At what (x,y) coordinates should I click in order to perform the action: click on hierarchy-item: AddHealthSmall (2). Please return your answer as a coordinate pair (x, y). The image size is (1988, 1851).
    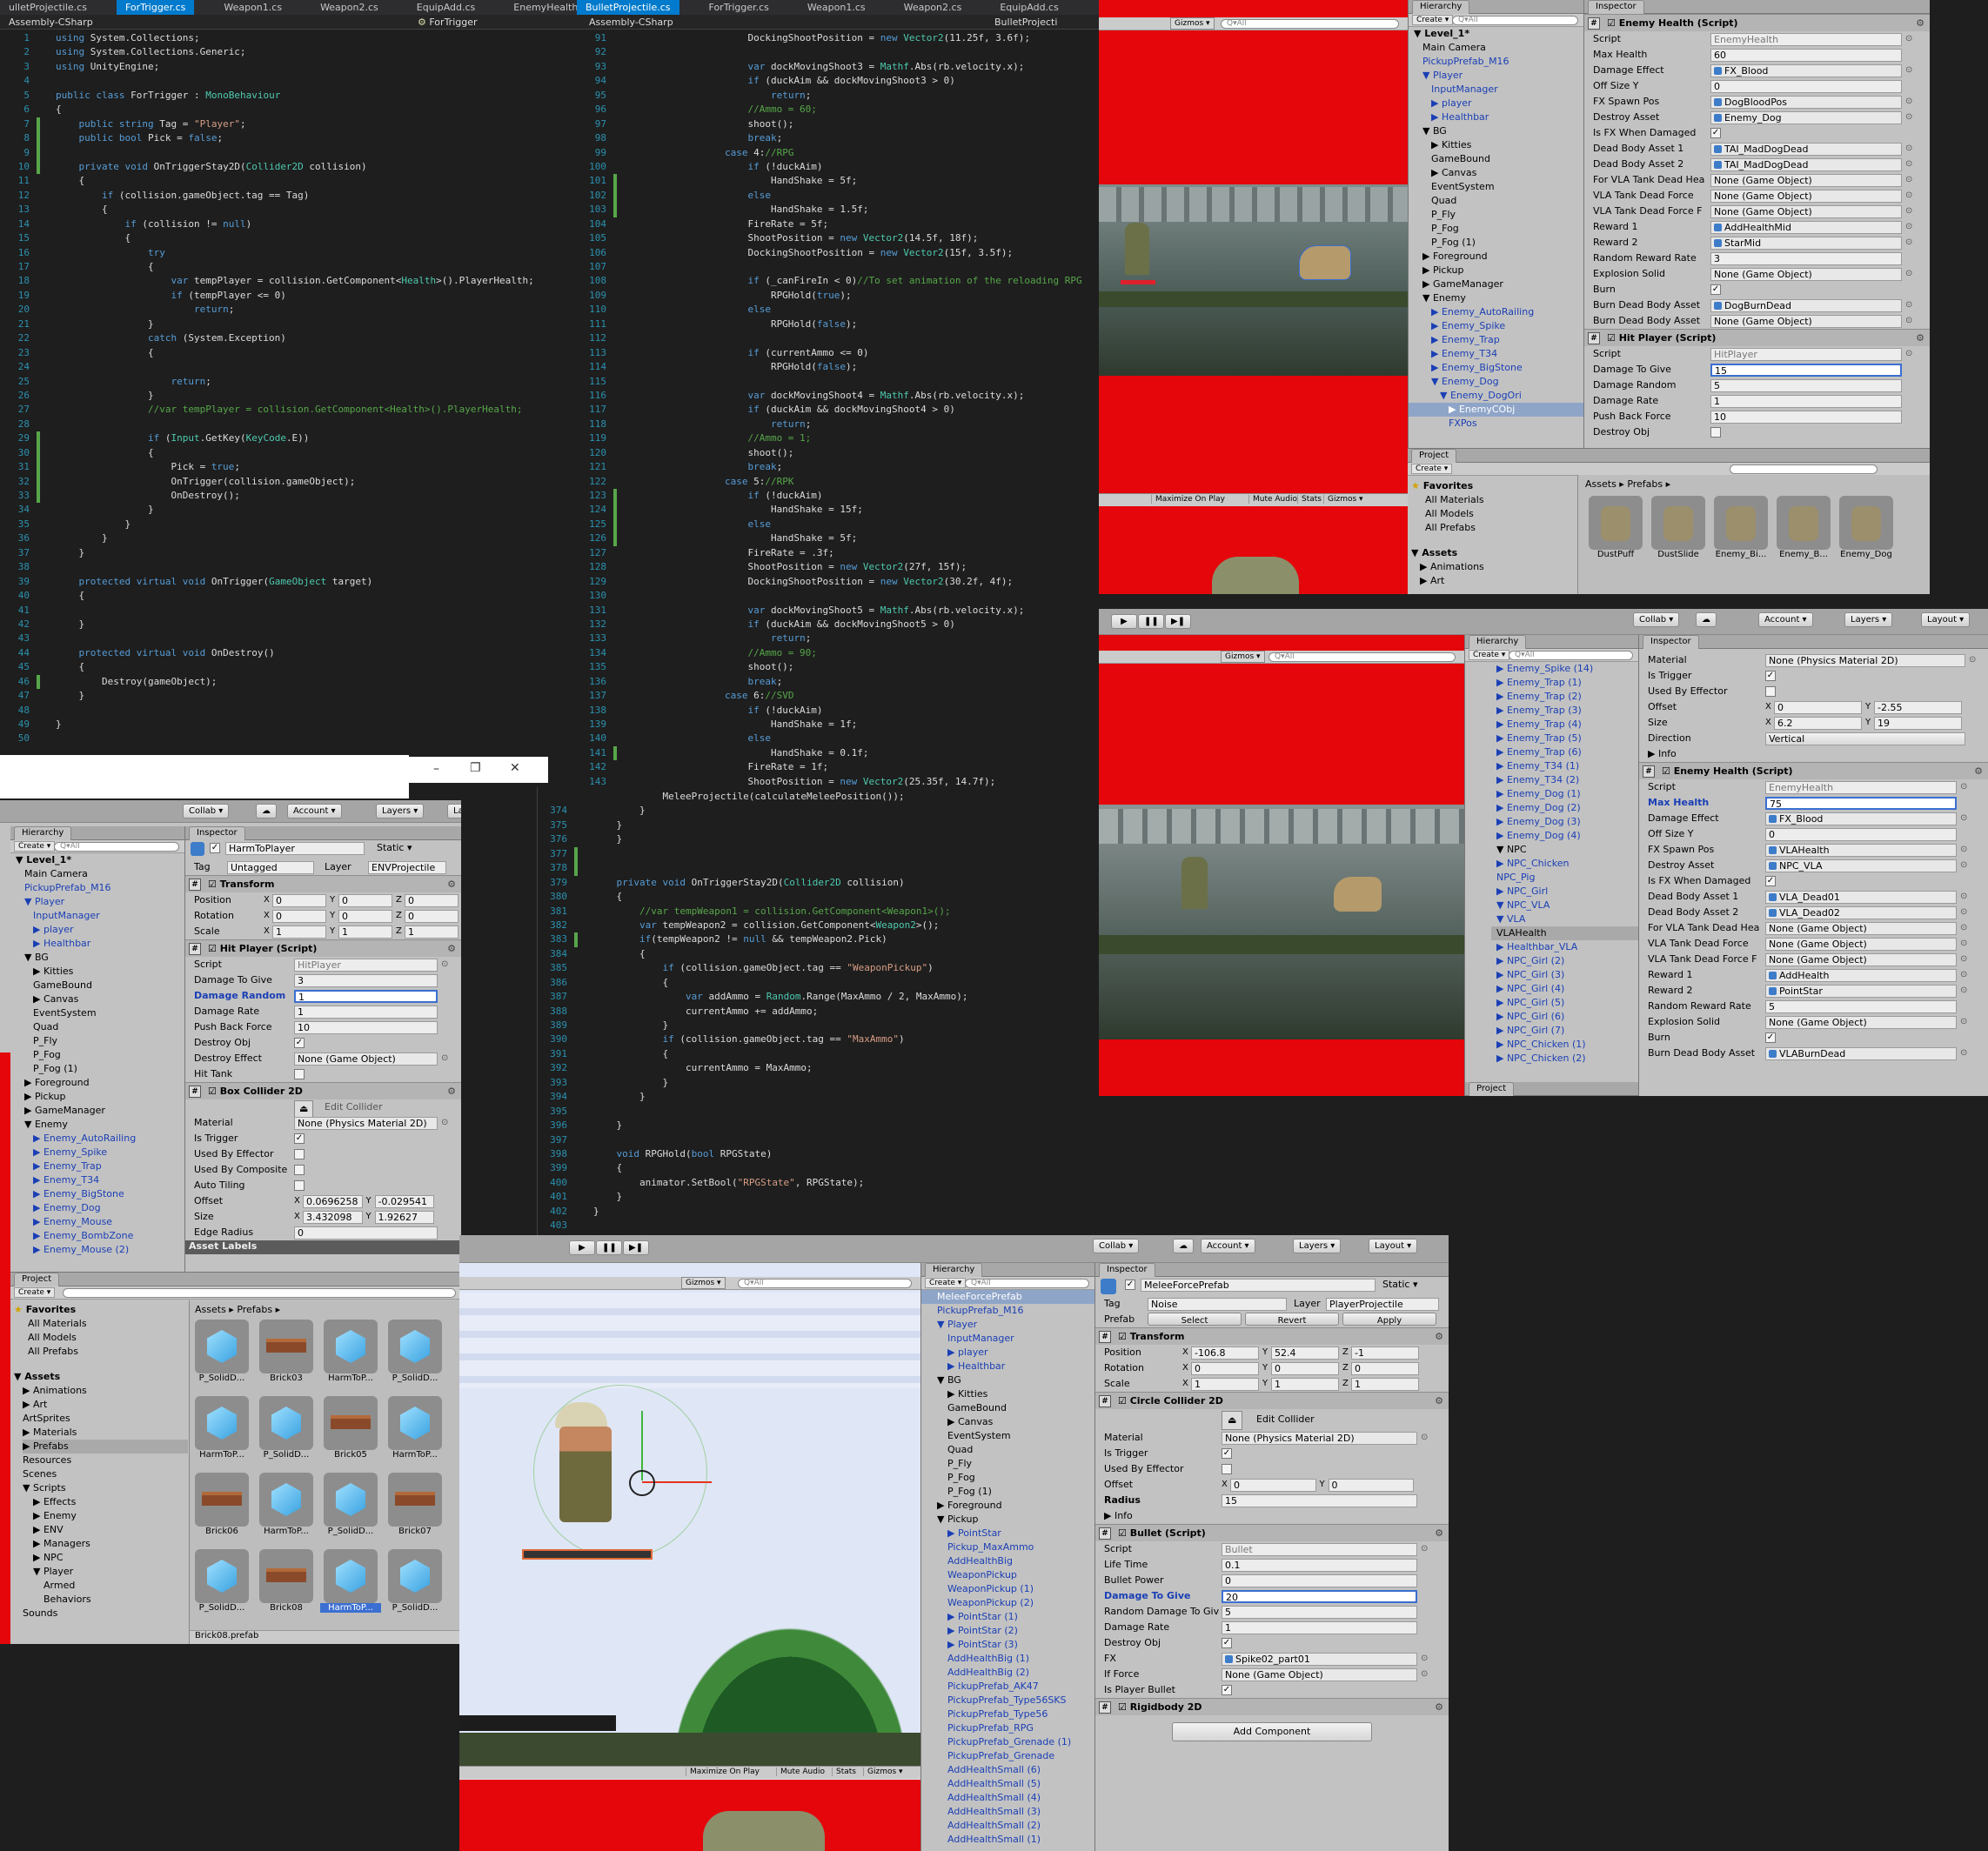
    Looking at the image, I should click on (1008, 1826).